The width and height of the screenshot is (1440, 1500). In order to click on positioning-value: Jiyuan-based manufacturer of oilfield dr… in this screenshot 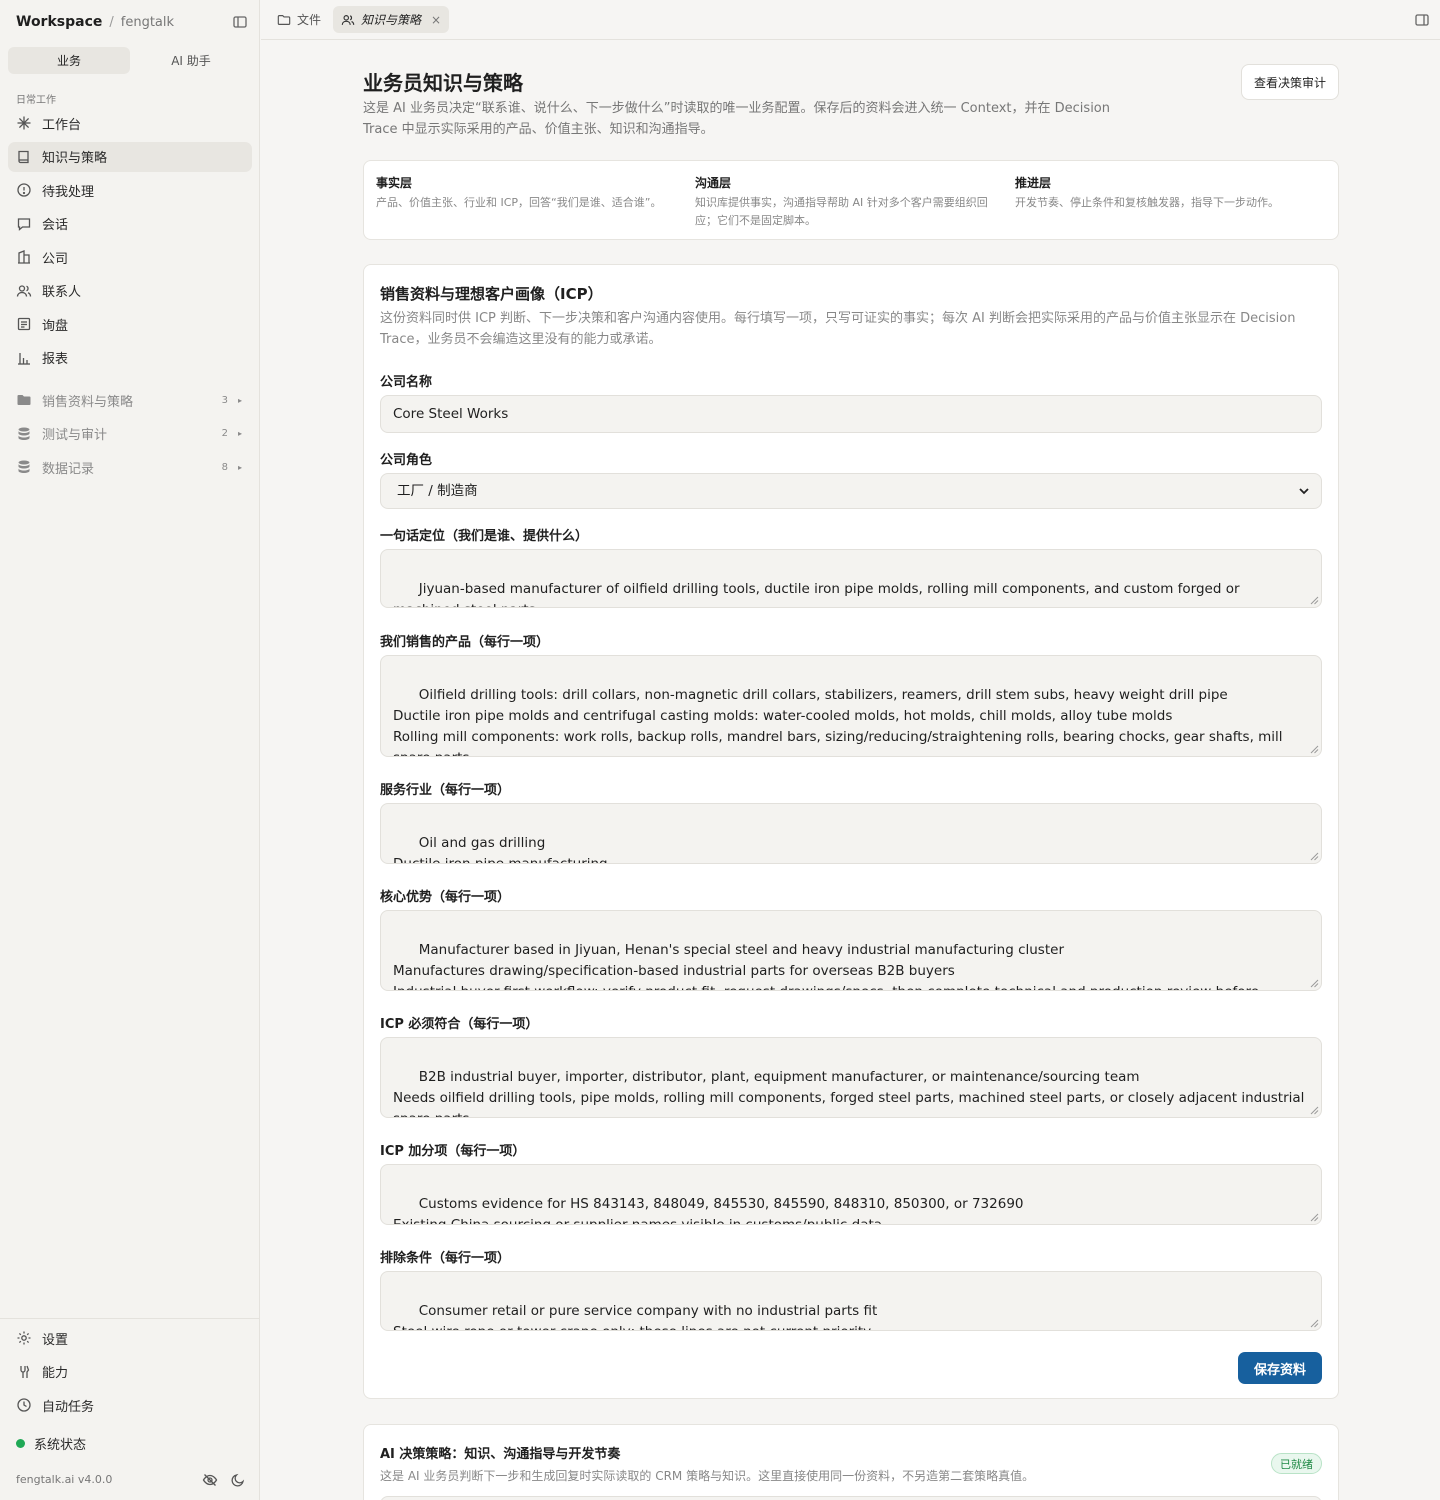, I will do `click(816, 594)`.